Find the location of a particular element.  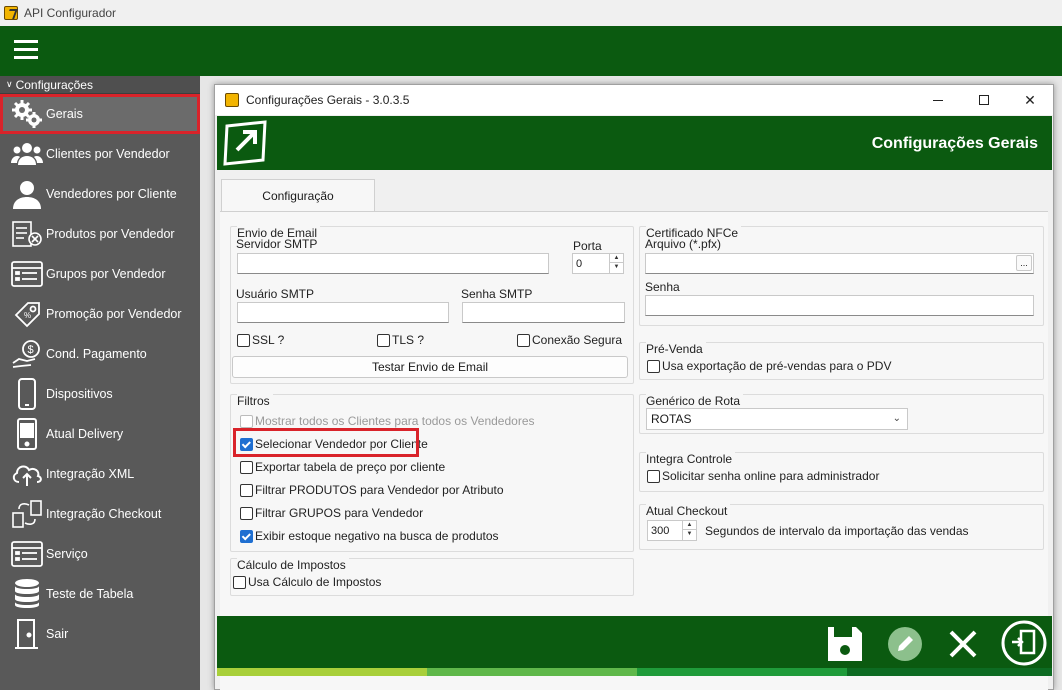

export-price-table-checkbox: Exportar tabela de preço por cliente is located at coordinates (342, 467).